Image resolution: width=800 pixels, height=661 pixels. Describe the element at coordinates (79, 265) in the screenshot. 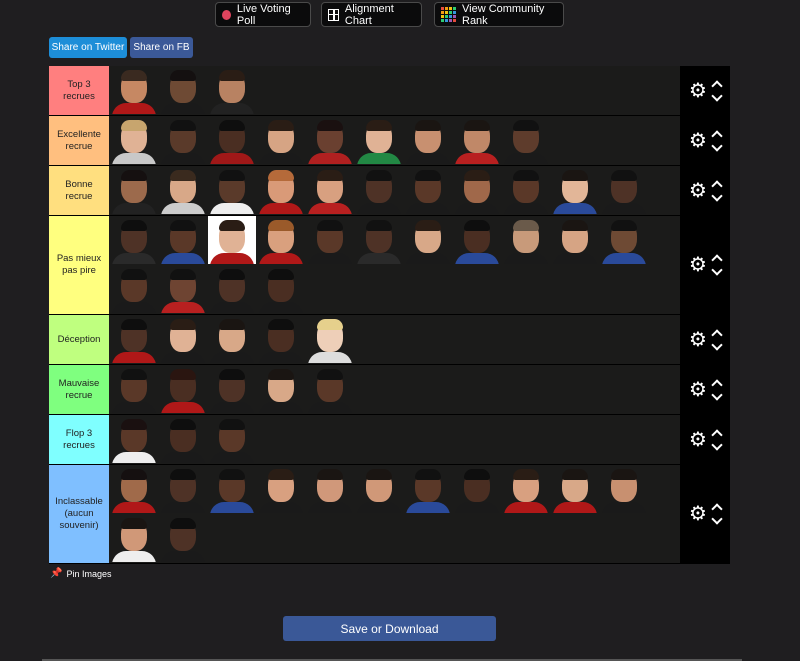

I see `tier-label: Pas mieux pas pire` at that location.